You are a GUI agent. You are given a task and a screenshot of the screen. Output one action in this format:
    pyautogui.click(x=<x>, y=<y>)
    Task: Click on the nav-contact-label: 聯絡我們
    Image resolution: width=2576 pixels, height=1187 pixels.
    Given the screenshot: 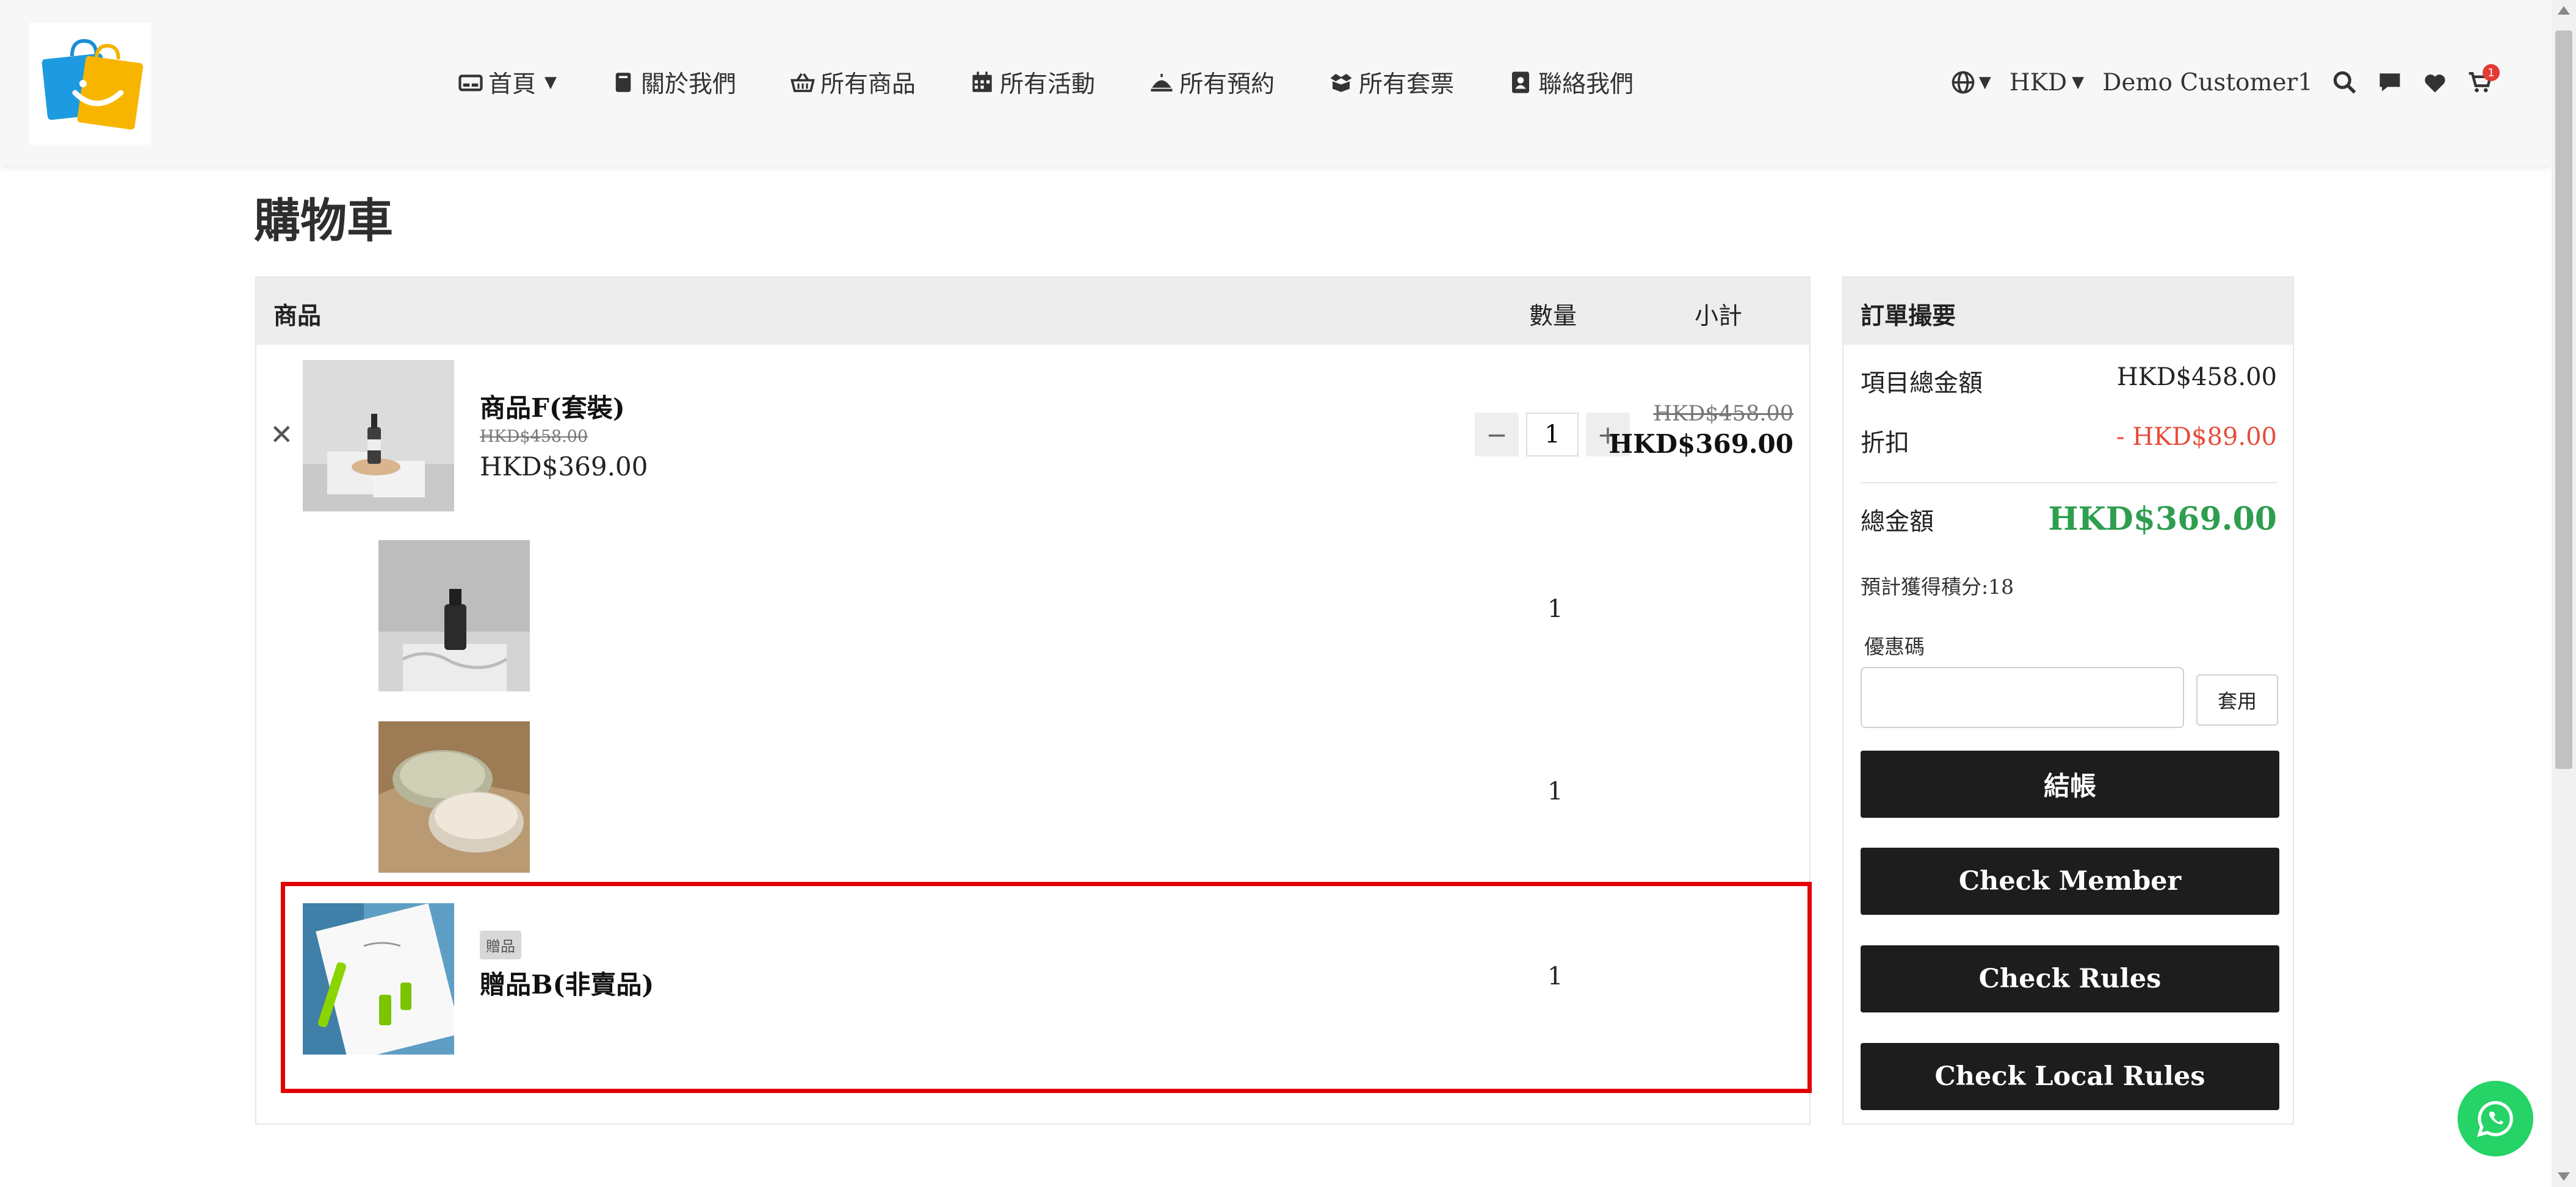 What is the action you would take?
    pyautogui.click(x=1586, y=84)
    